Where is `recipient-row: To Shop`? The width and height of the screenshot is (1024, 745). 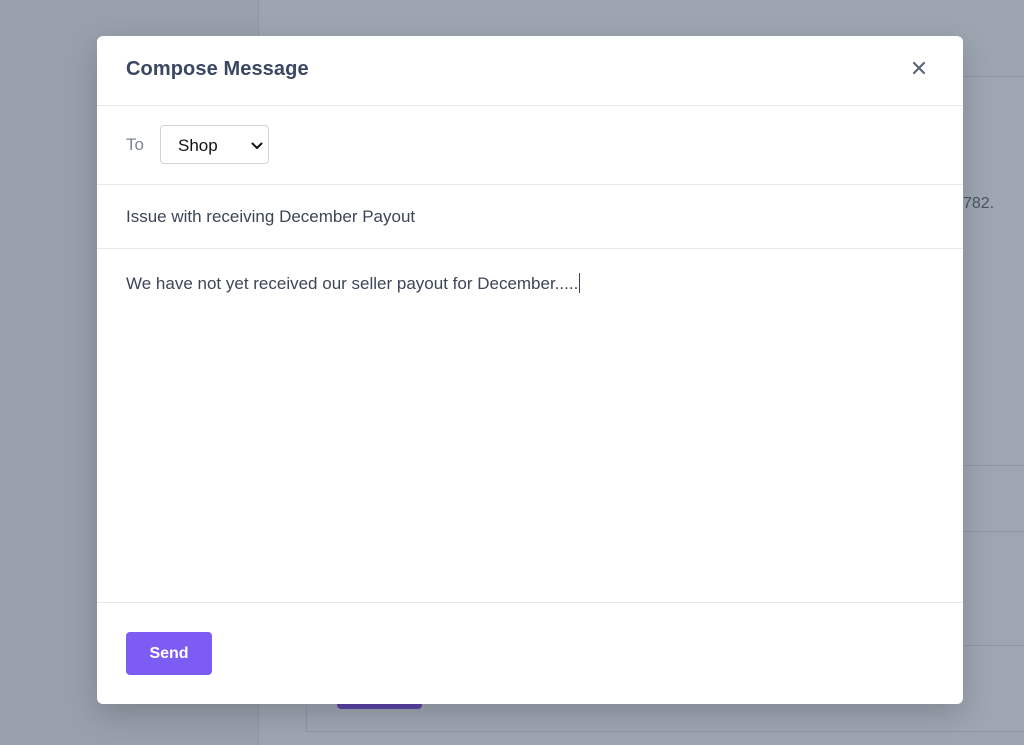
recipient-row: To Shop is located at coordinates (530, 145).